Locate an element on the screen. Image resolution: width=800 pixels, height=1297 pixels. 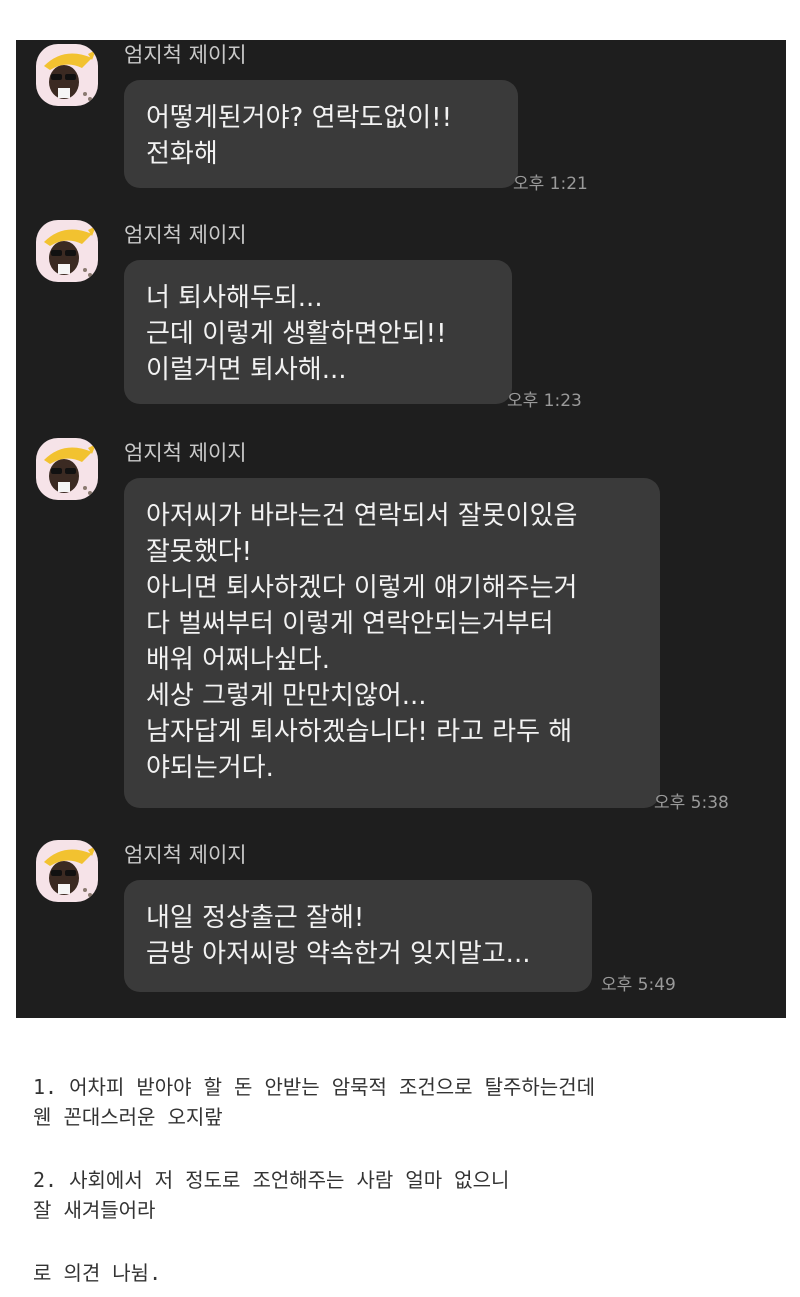
message-line: 배워 어쩌나싶다. is located at coordinates (238, 660).